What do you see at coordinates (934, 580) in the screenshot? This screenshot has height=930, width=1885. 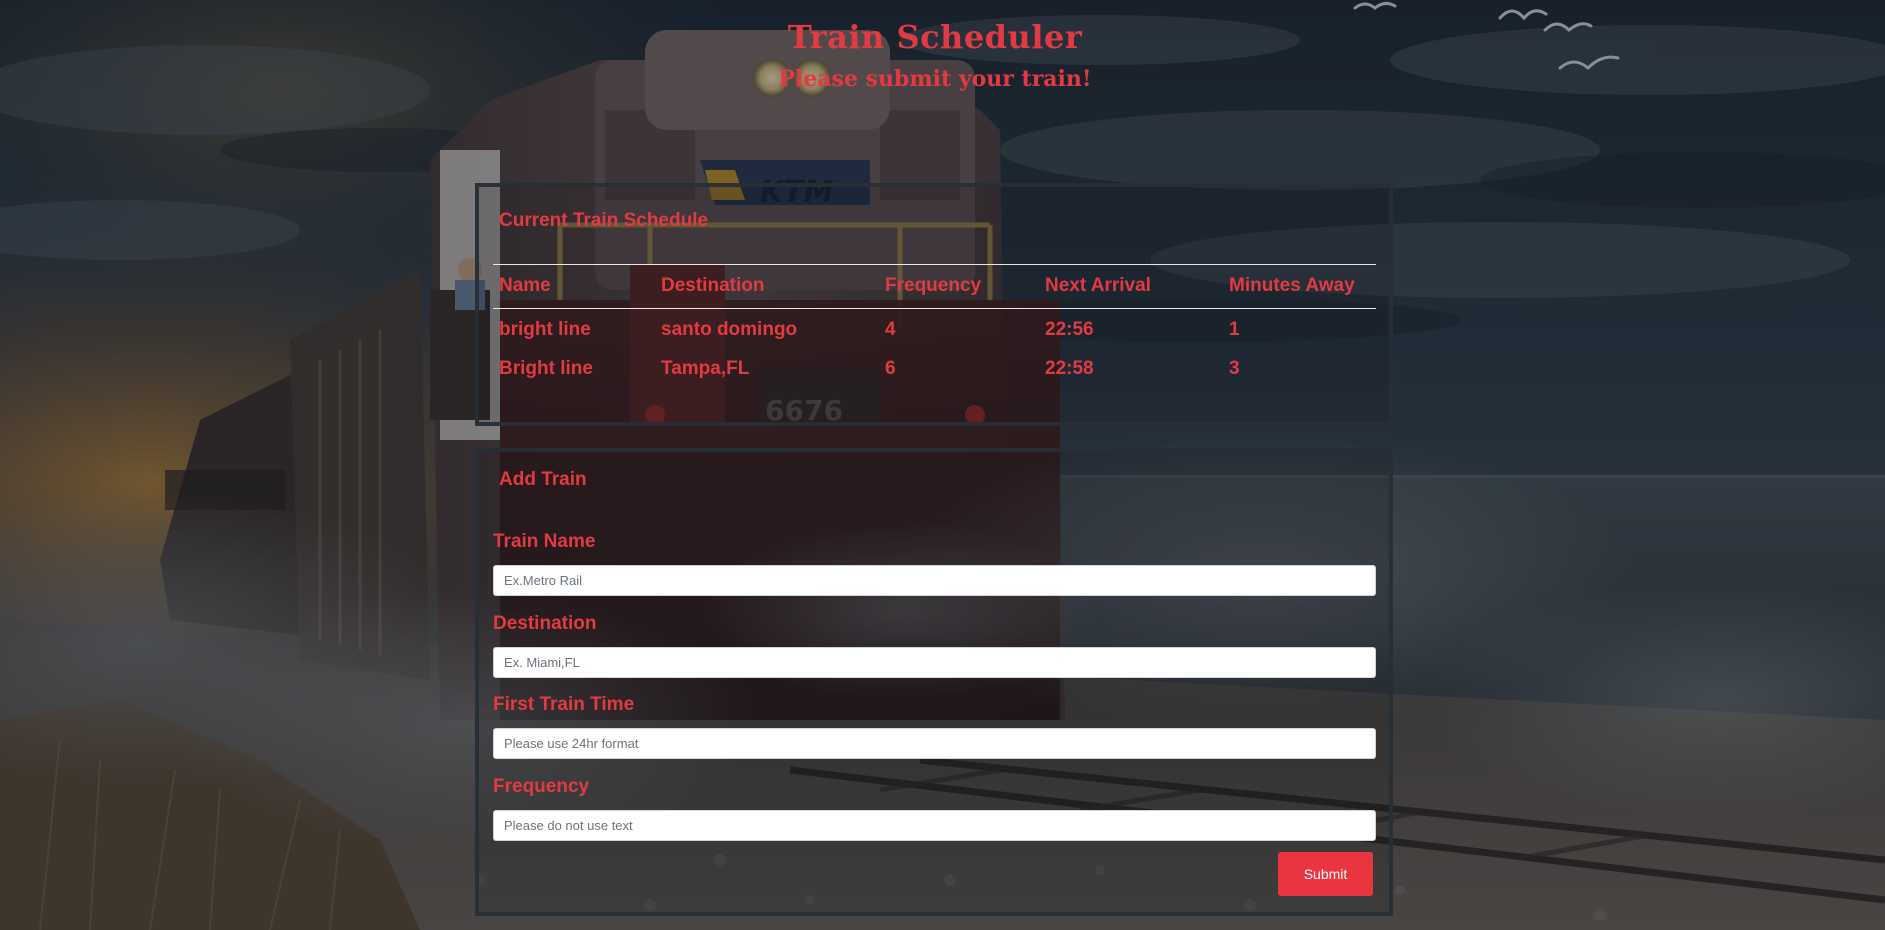 I see `train-name-input` at bounding box center [934, 580].